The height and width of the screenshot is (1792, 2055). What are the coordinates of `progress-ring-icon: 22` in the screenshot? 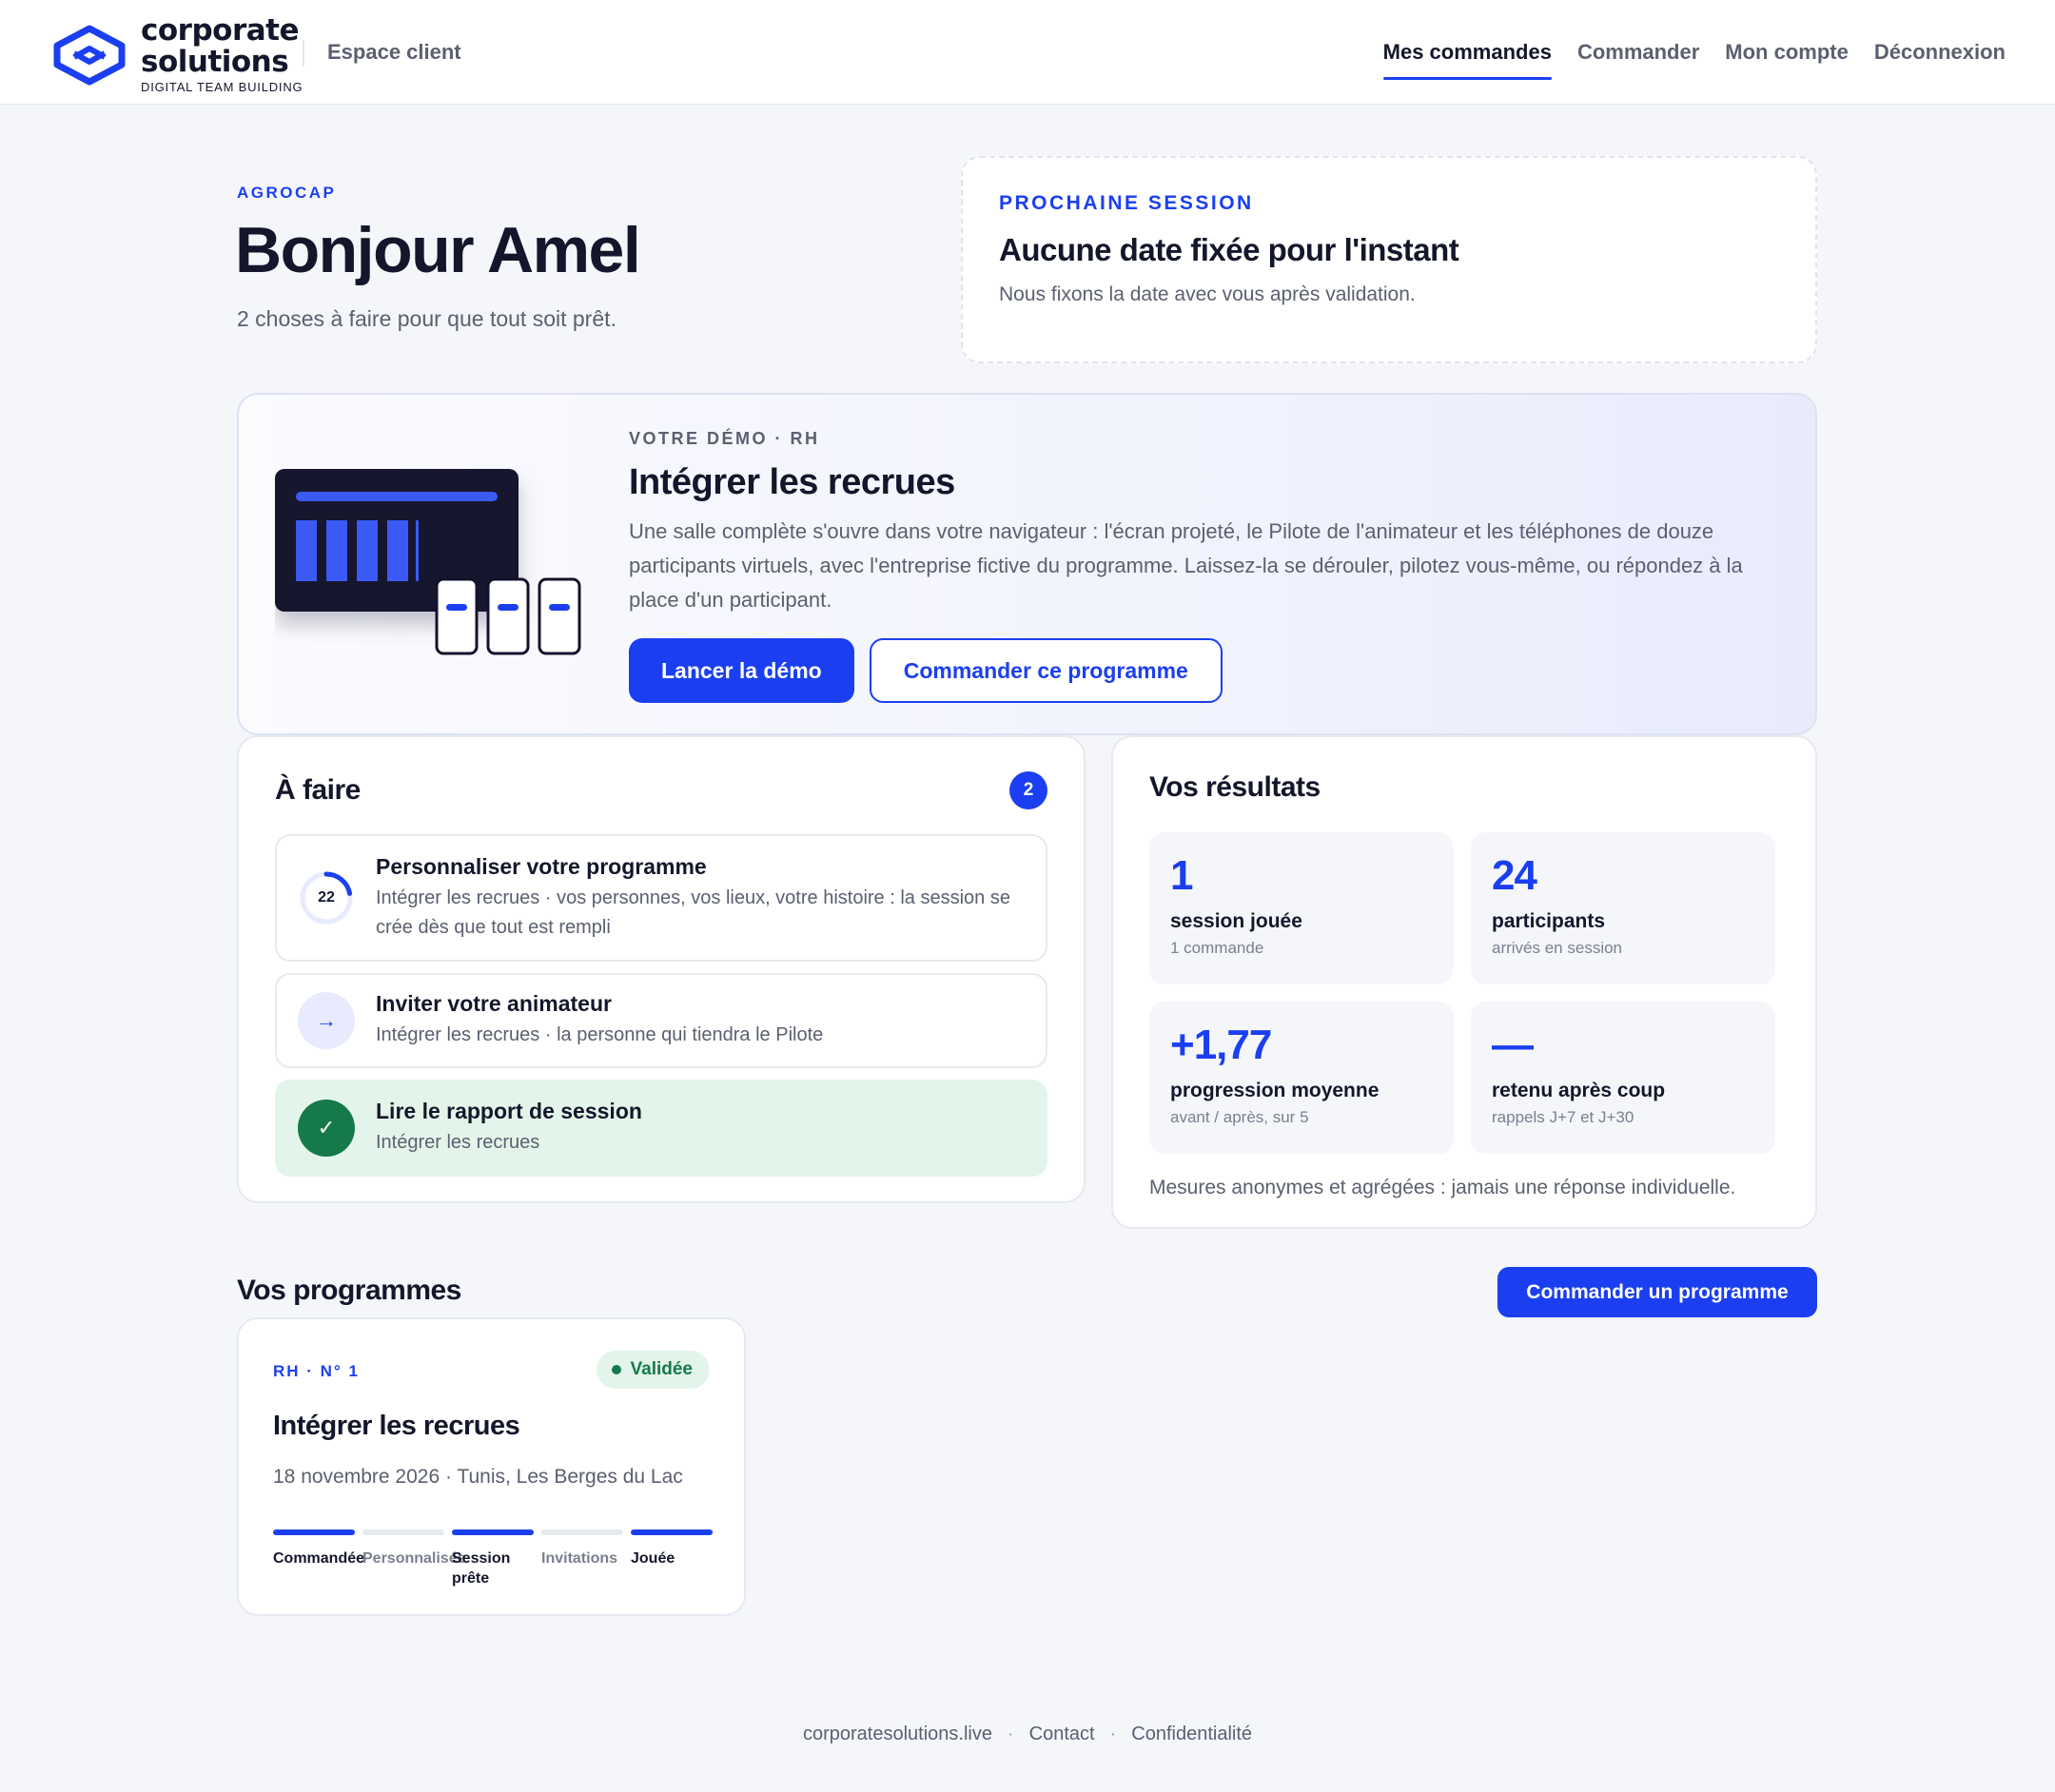 It's located at (326, 898).